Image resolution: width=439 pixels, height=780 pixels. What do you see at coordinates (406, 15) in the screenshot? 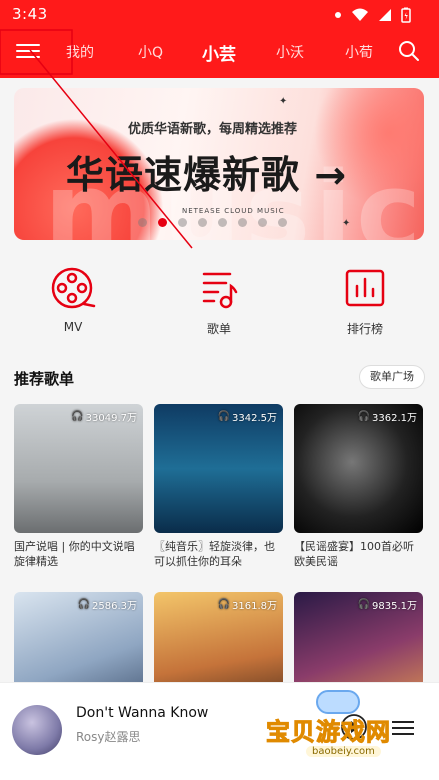
I see `battery-icon` at bounding box center [406, 15].